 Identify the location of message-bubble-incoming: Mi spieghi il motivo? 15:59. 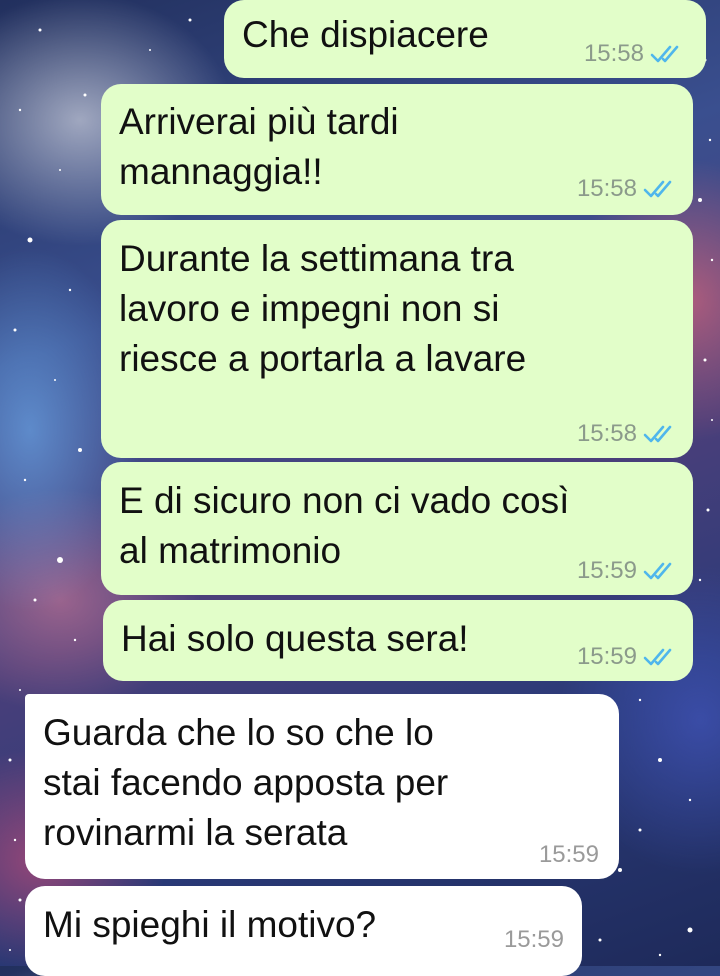
(303, 931).